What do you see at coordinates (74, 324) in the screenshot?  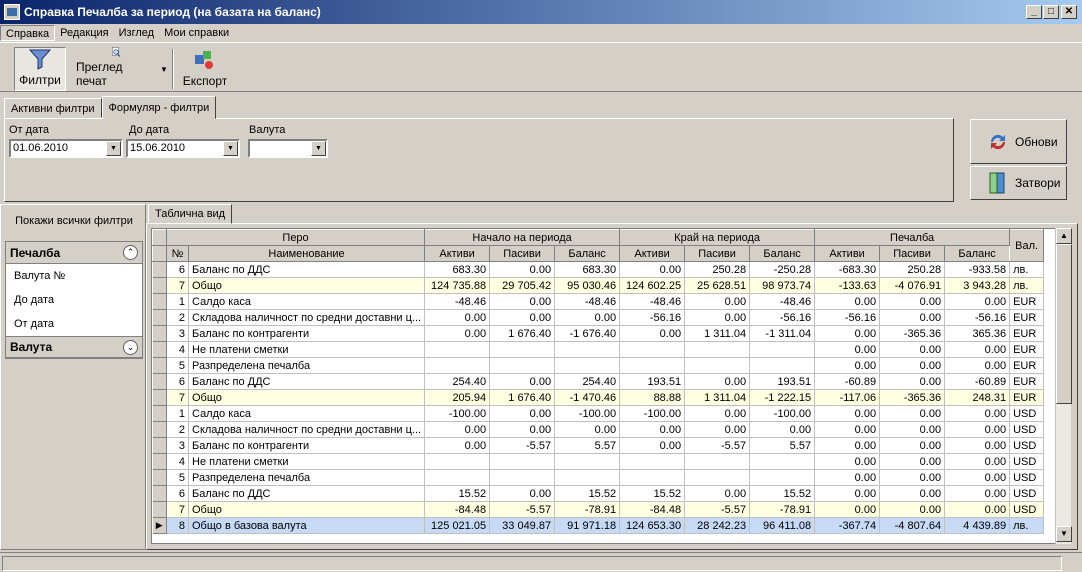 I see `group-item: От дата` at bounding box center [74, 324].